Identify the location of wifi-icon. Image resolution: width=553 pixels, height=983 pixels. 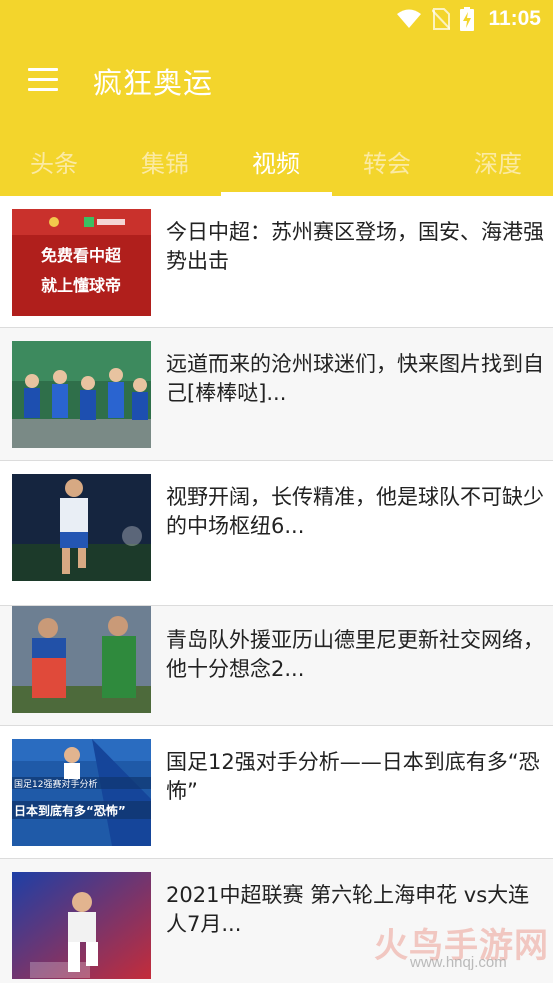
(409, 18).